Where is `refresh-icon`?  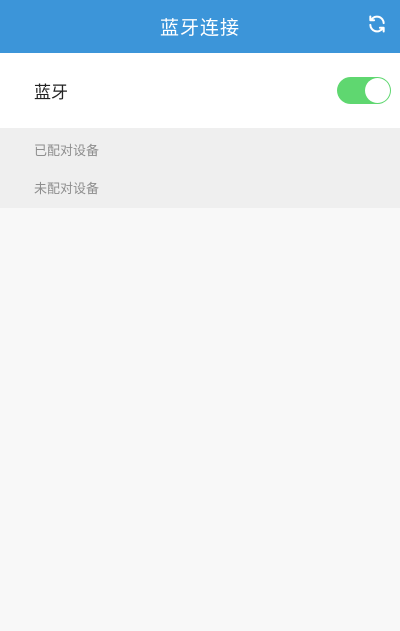 refresh-icon is located at coordinates (377, 26).